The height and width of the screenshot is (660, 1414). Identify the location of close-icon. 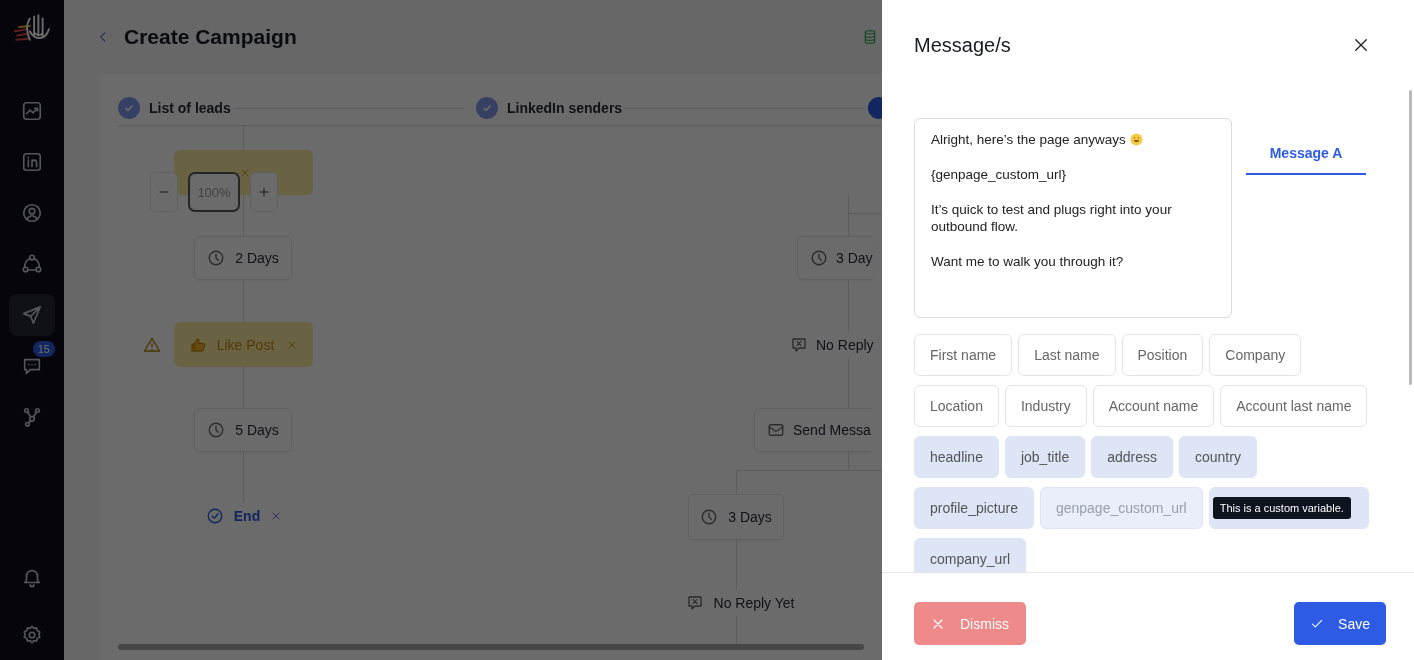
(1361, 45).